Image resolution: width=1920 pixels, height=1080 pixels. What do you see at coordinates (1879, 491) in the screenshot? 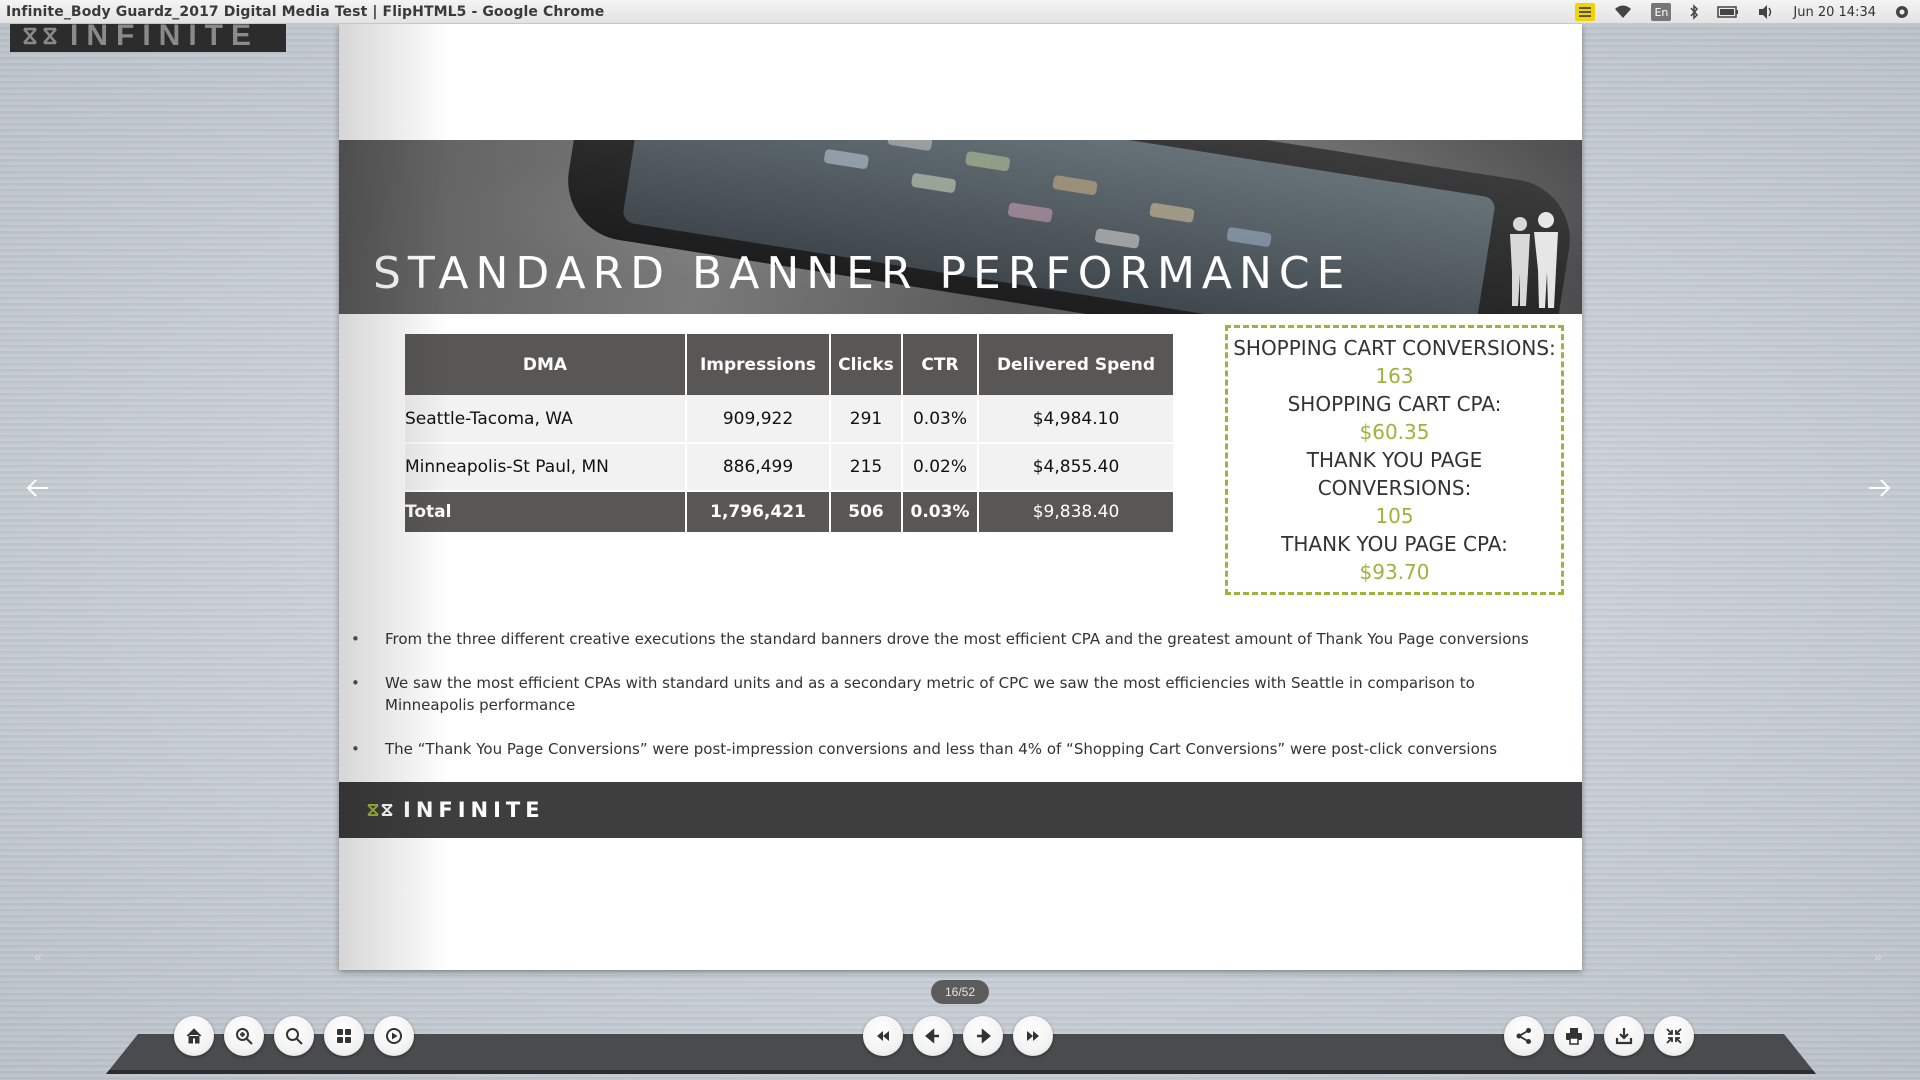
I see `next-page-arrow-icon` at bounding box center [1879, 491].